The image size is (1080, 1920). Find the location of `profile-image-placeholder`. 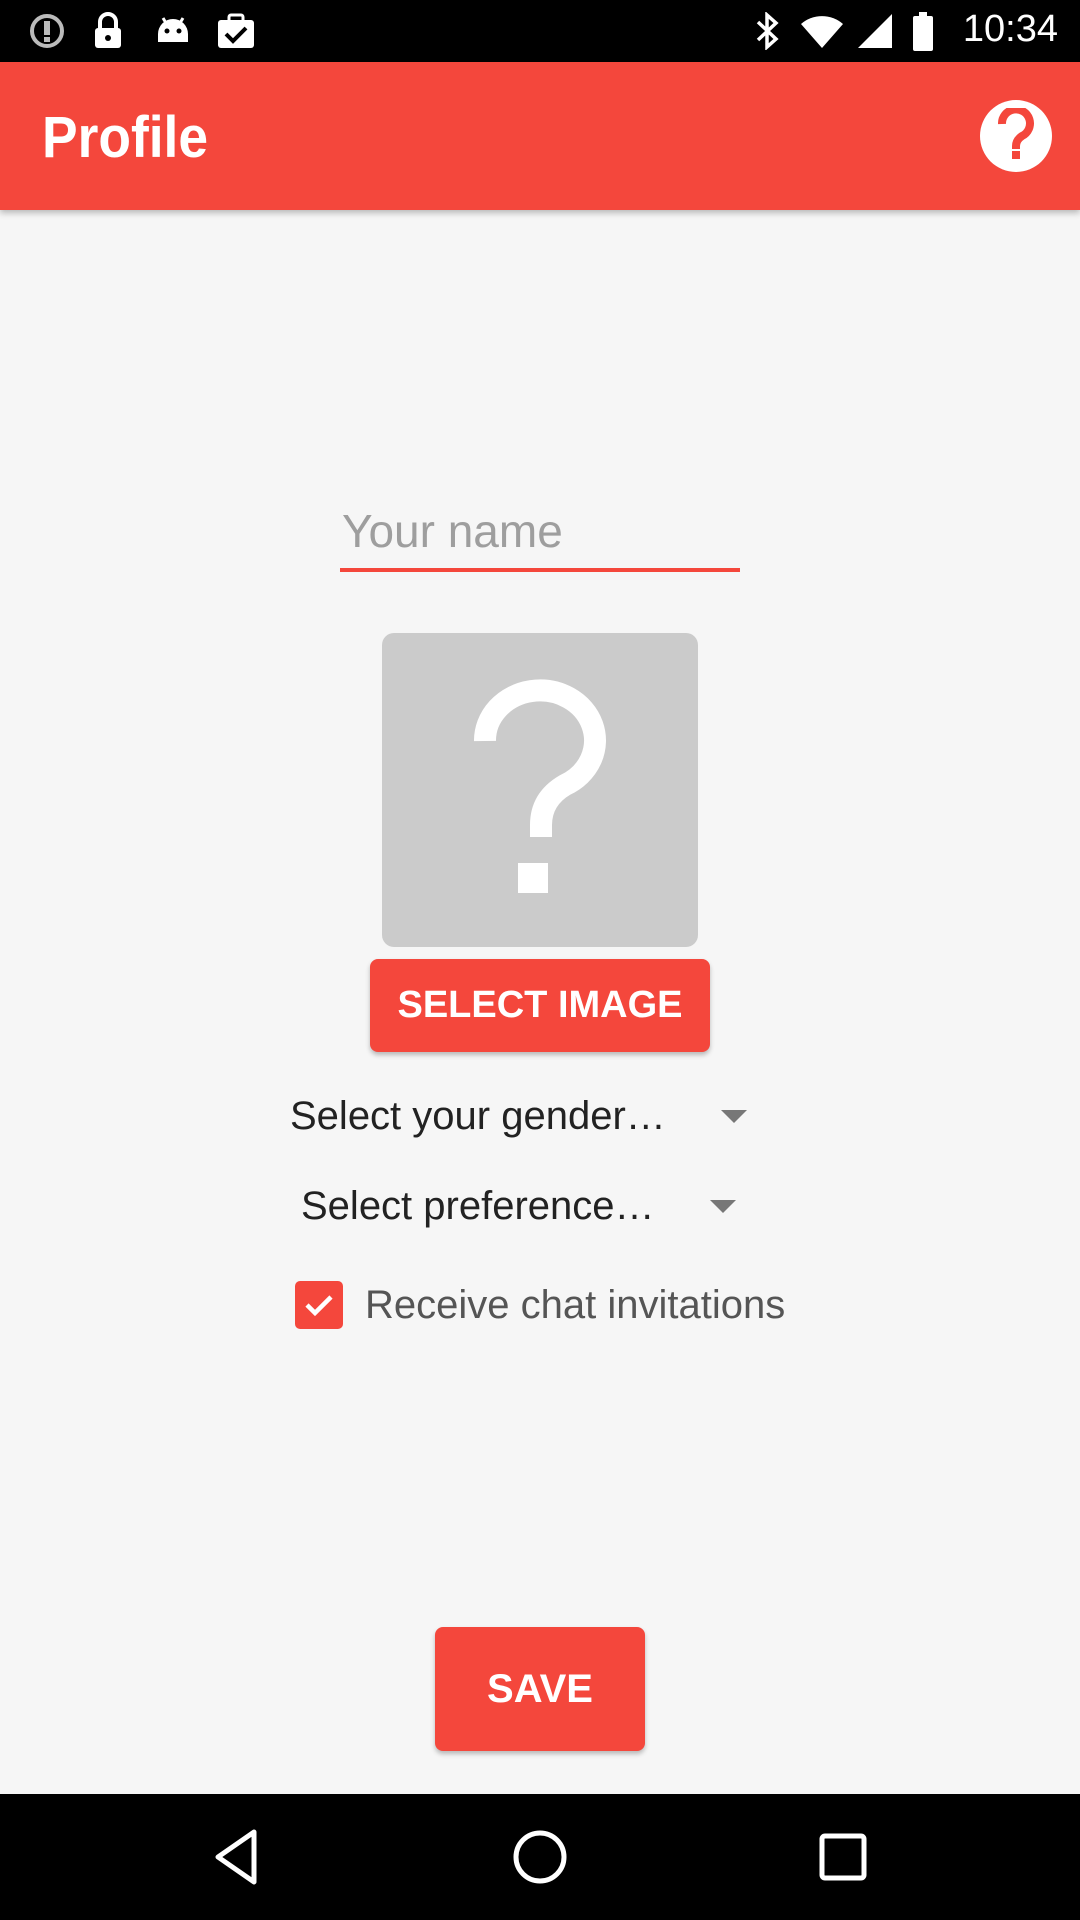

profile-image-placeholder is located at coordinates (540, 790).